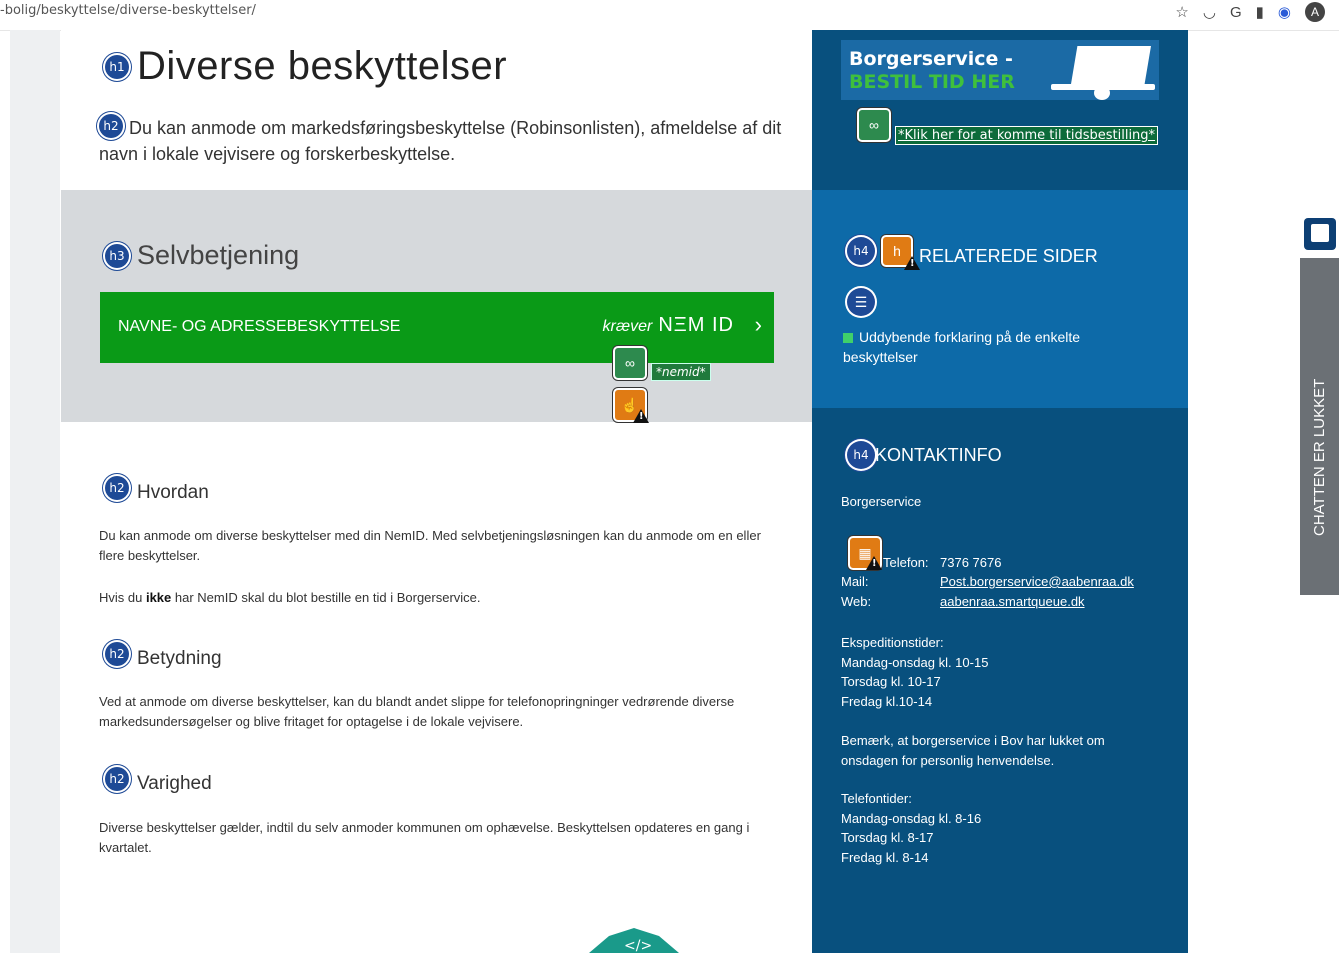 Image resolution: width=1339 pixels, height=953 pixels. Describe the element at coordinates (1260, 12) in the screenshot. I see `extension-icon-2: ▮` at that location.